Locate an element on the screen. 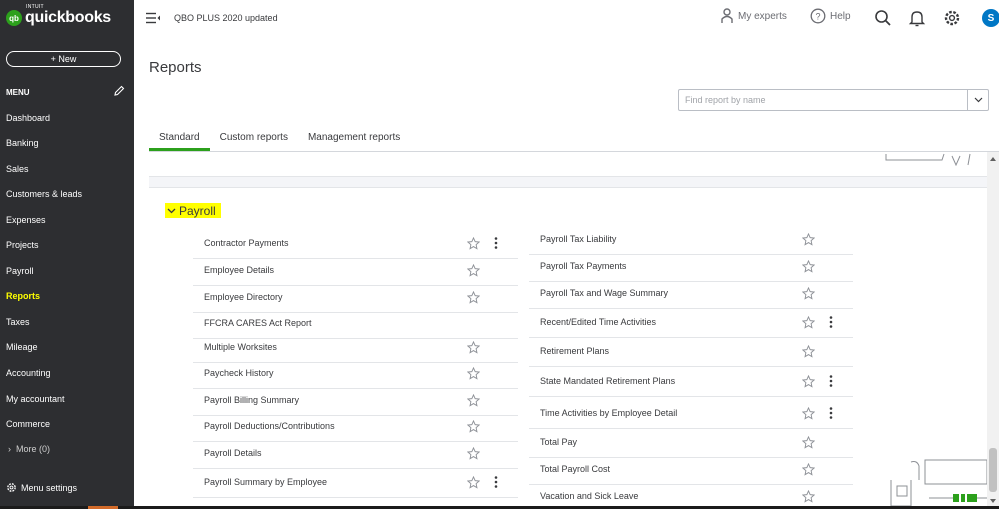 This screenshot has height=509, width=999. report-link: Multiple Worksites is located at coordinates (240, 347).